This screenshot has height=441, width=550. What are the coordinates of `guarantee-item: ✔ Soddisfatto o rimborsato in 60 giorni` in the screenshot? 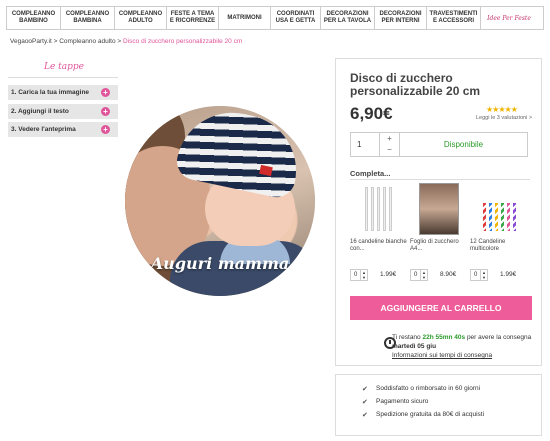 It's located at (421, 389).